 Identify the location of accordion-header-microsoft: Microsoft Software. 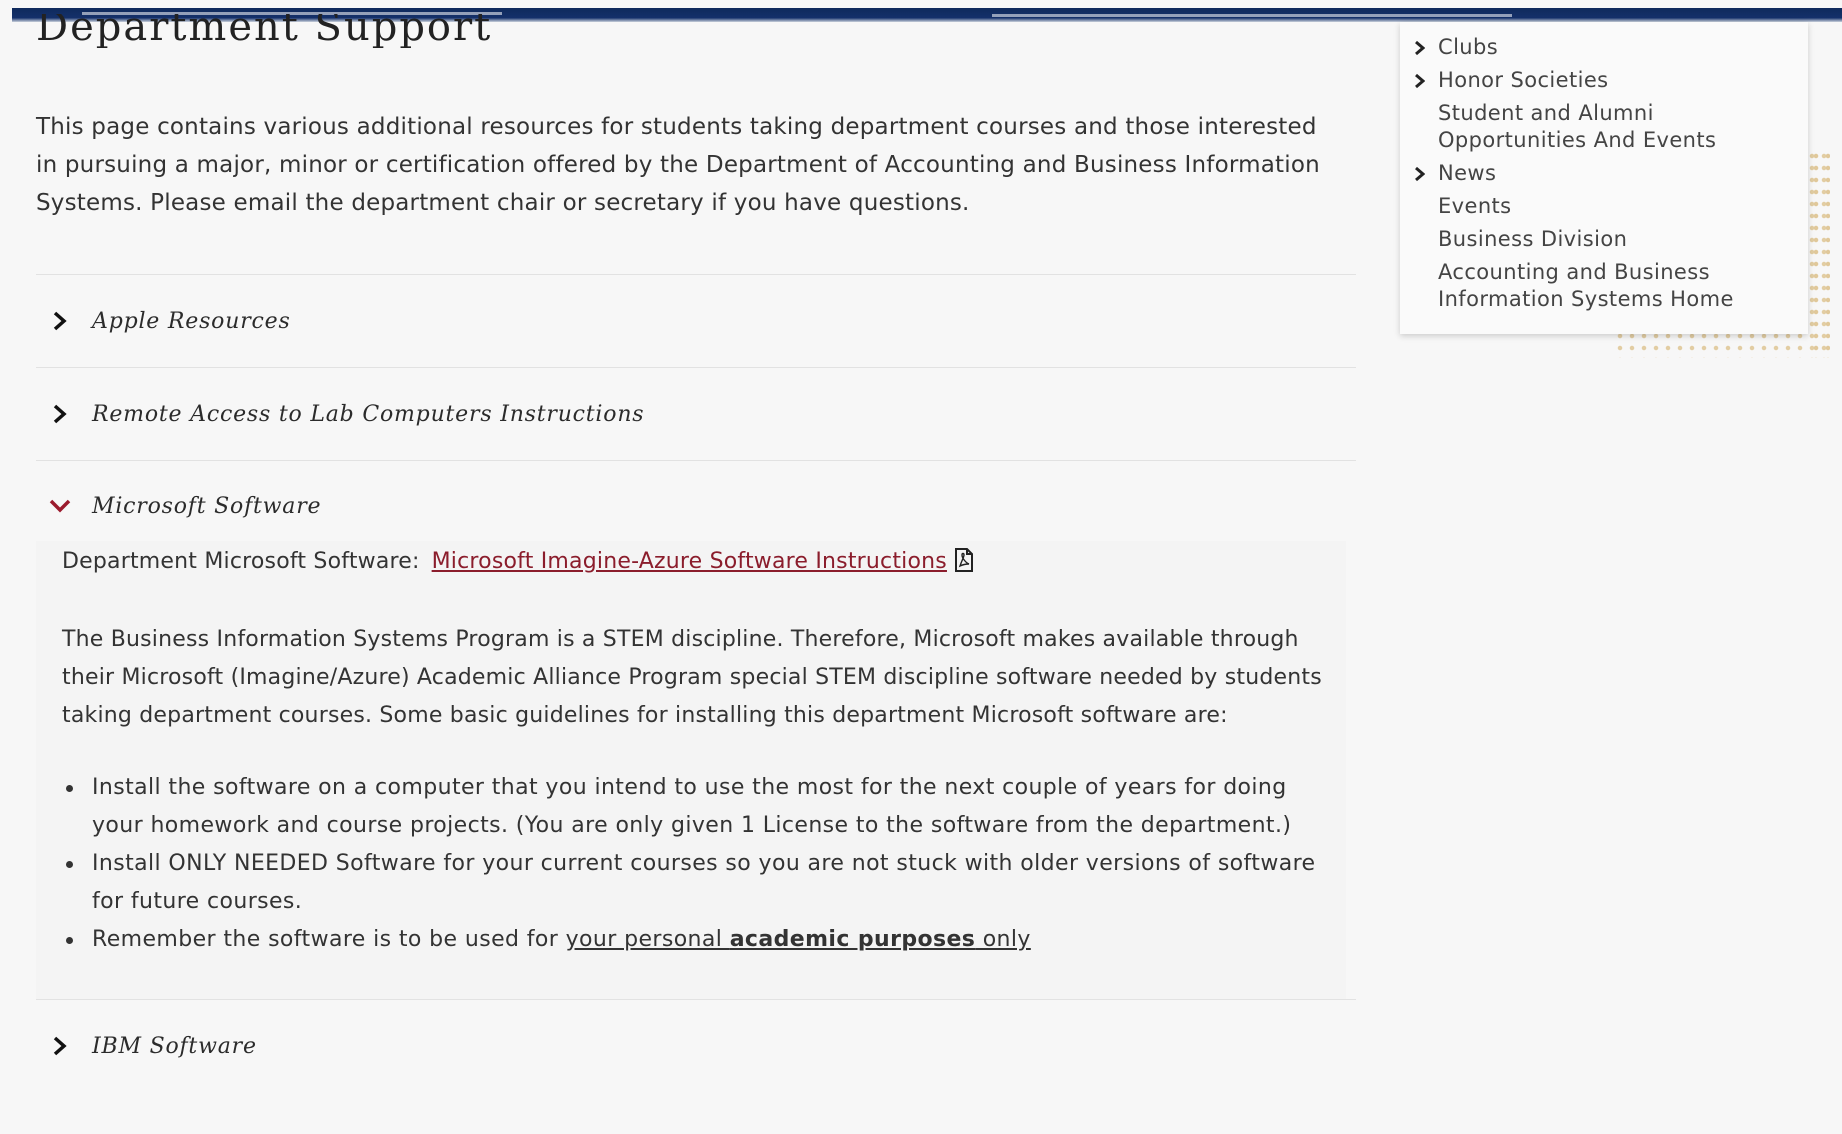
(696, 501).